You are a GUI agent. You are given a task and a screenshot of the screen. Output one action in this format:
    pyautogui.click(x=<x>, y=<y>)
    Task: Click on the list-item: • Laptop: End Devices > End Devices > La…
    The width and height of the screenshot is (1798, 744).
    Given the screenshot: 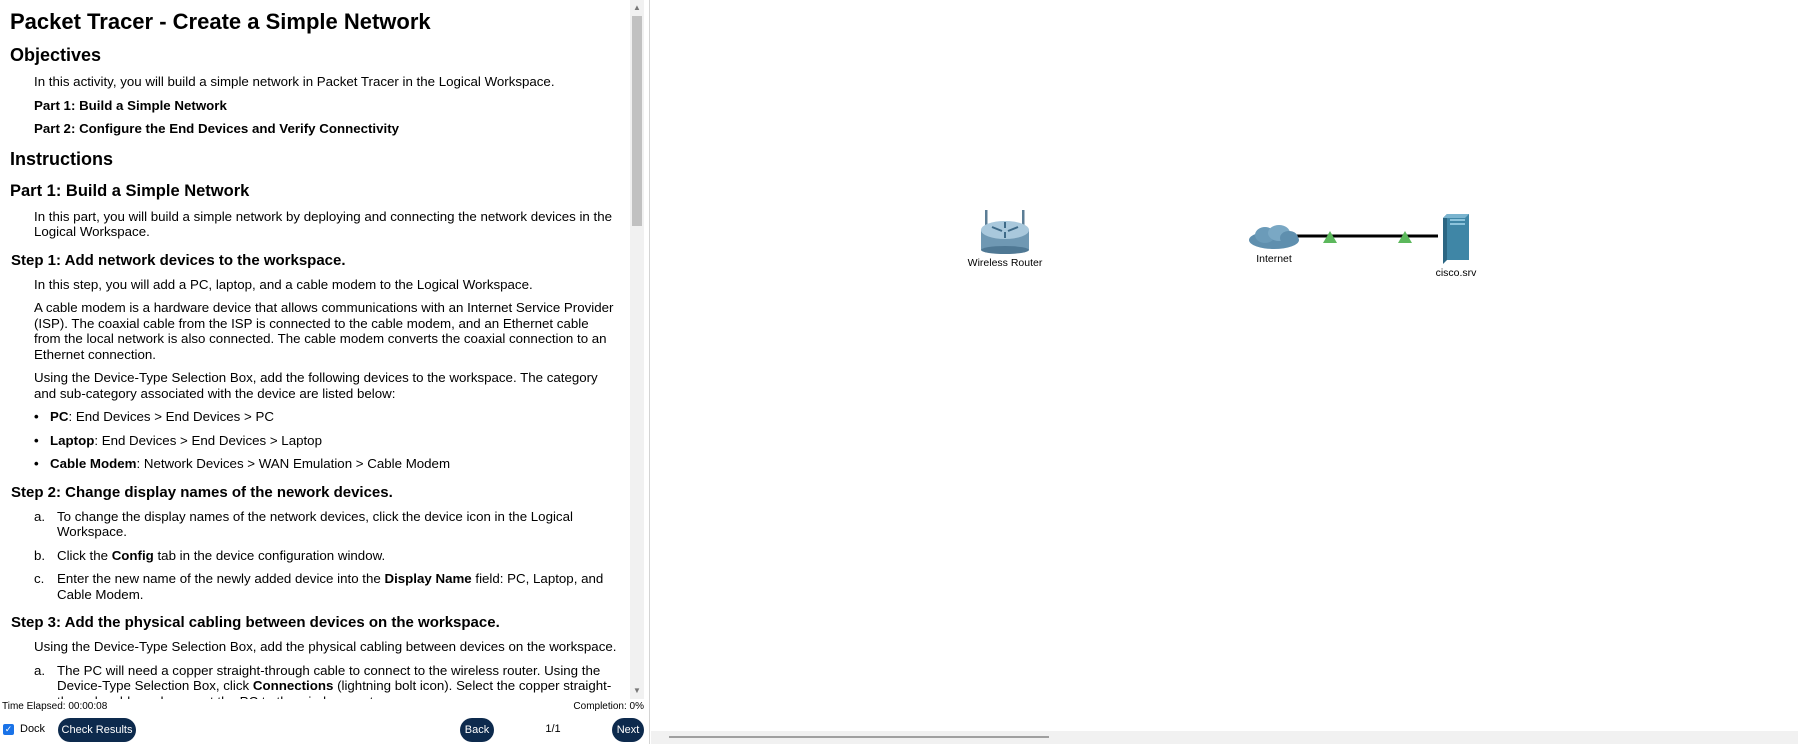 What is the action you would take?
    pyautogui.click(x=326, y=441)
    